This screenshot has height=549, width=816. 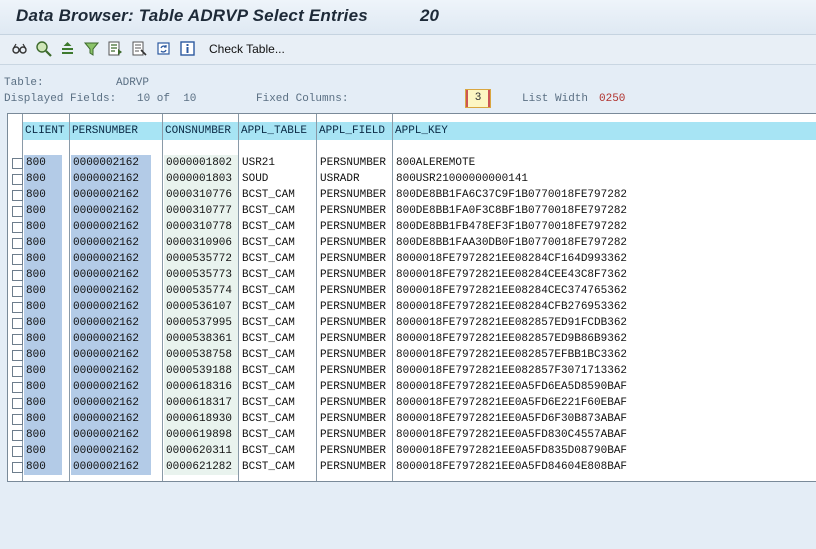 What do you see at coordinates (605, 163) in the screenshot?
I see `cell-appl-key: 800ALEREMOTE` at bounding box center [605, 163].